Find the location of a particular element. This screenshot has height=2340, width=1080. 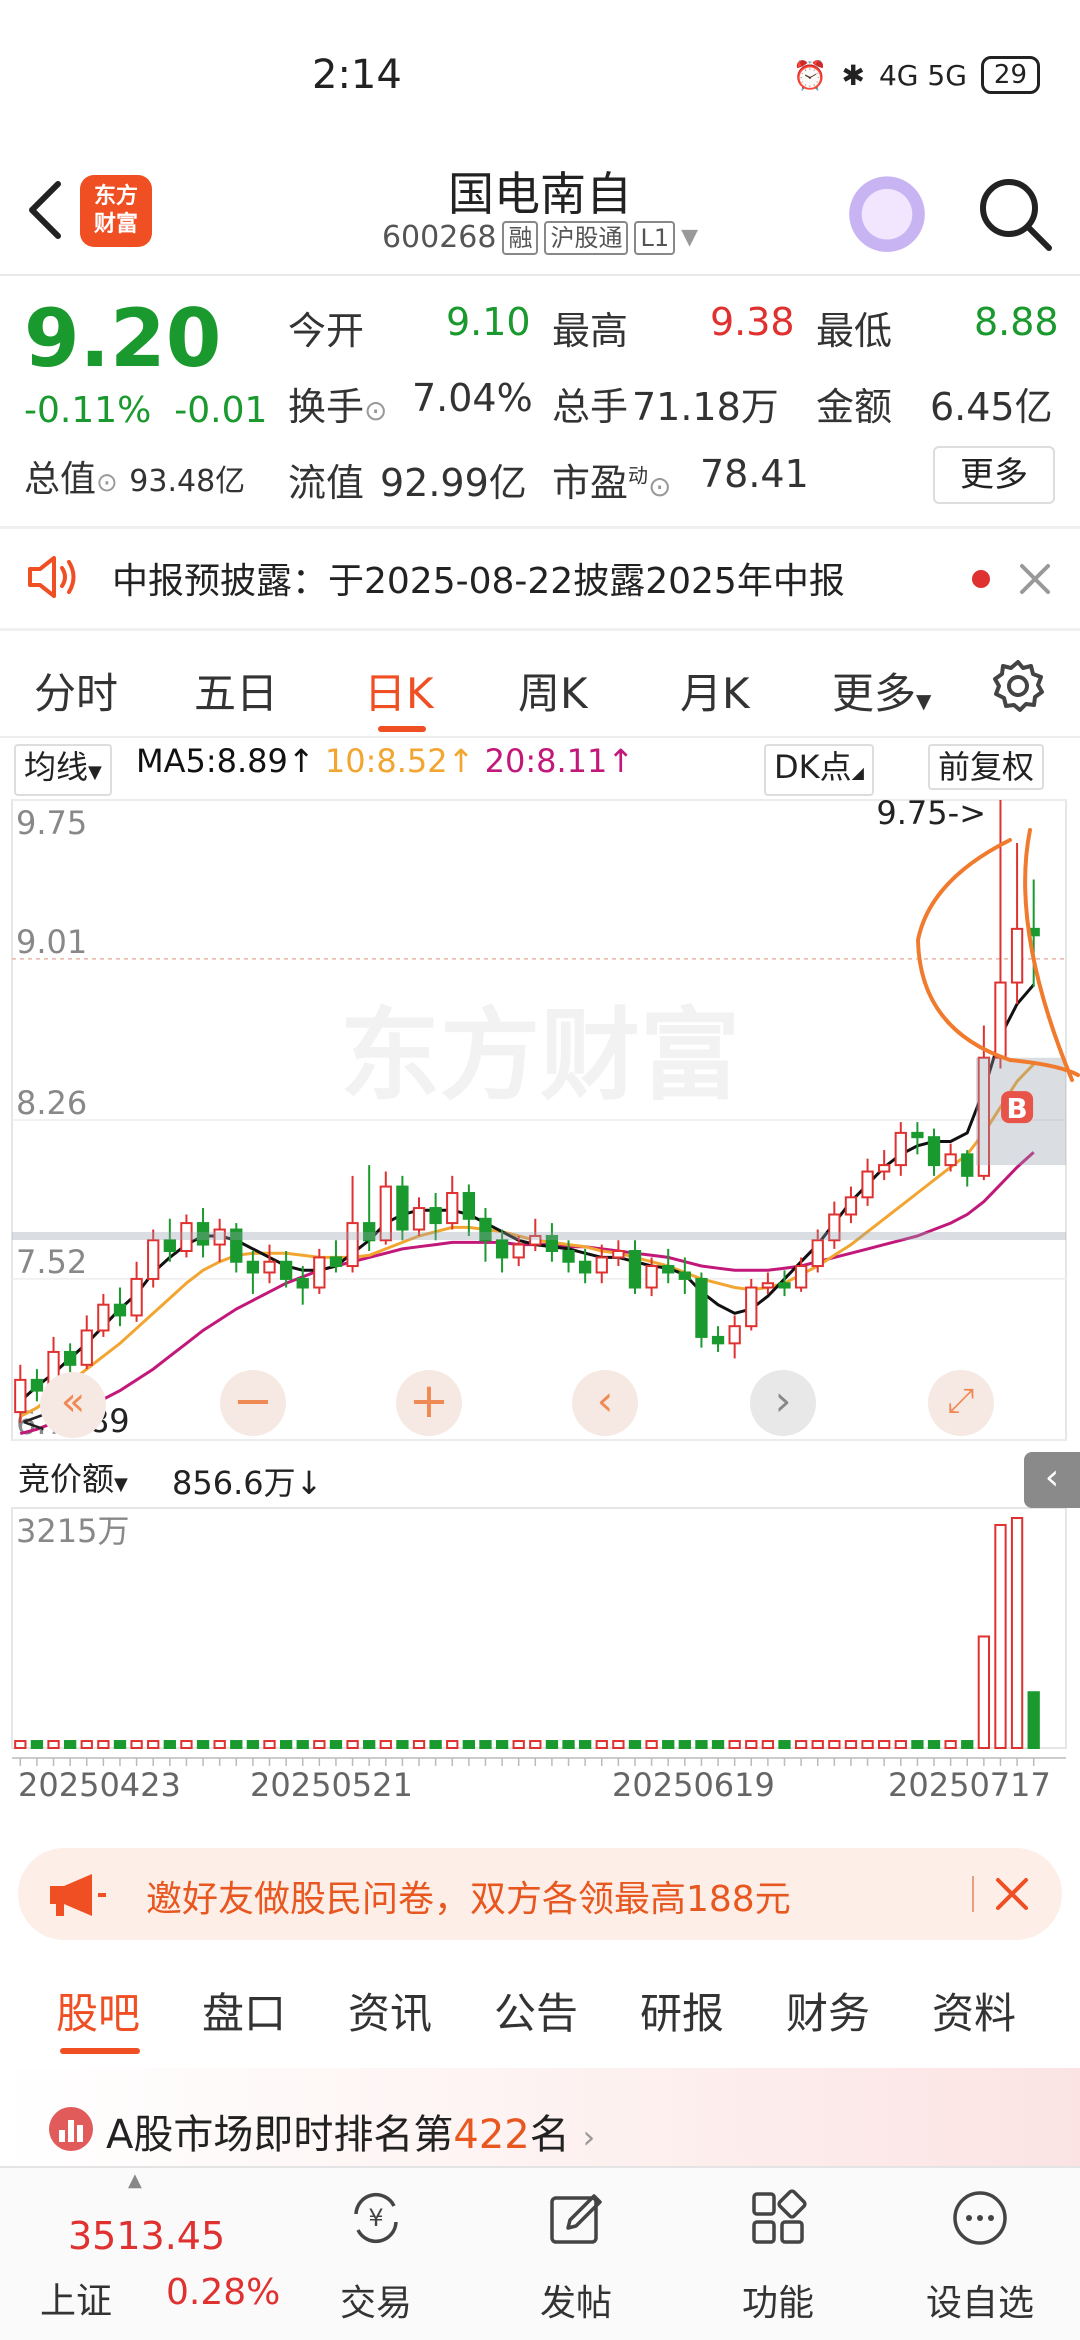

total-value: 总值⊙ 93.48亿 is located at coordinates (134, 476).